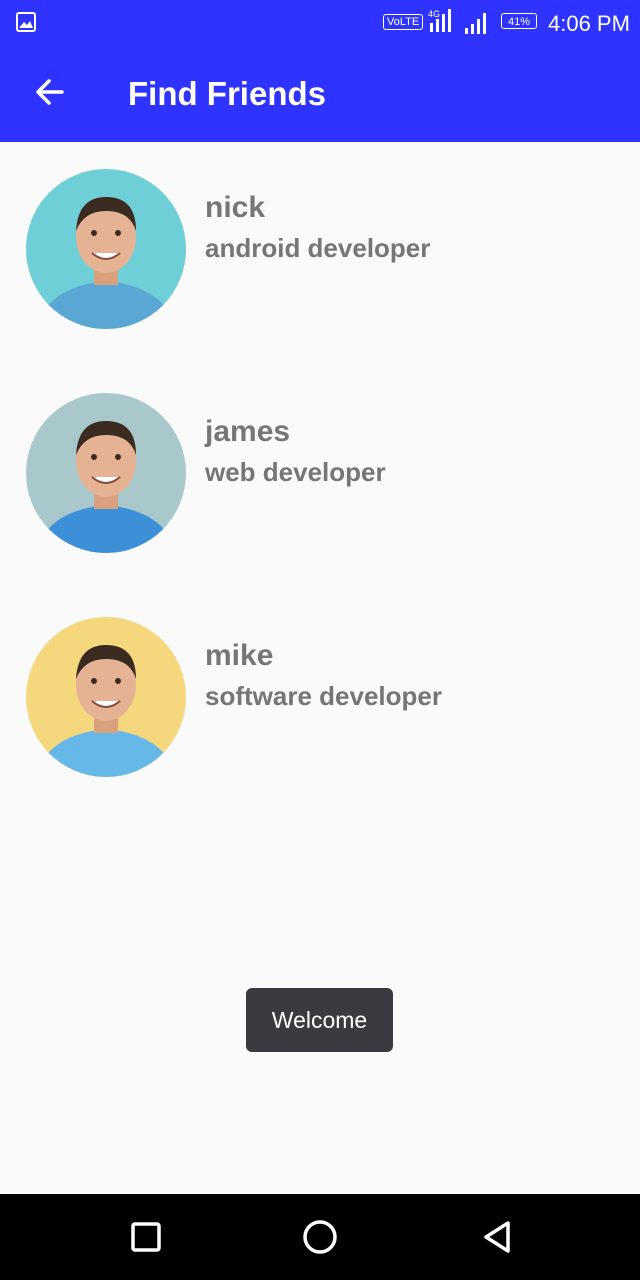 This screenshot has height=1280, width=640. What do you see at coordinates (248, 431) in the screenshot?
I see `friend-name: james` at bounding box center [248, 431].